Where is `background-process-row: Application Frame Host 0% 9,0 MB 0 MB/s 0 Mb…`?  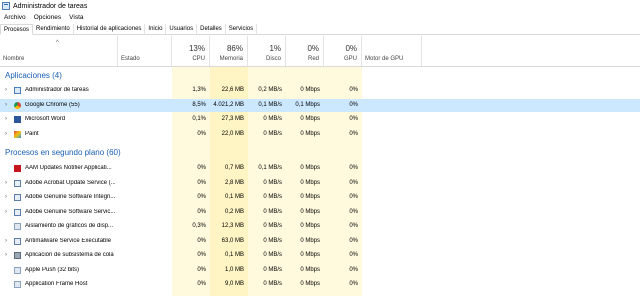 background-process-row: Application Frame Host 0% 9,0 MB 0 MB/s 0 Mb… is located at coordinates (320, 284).